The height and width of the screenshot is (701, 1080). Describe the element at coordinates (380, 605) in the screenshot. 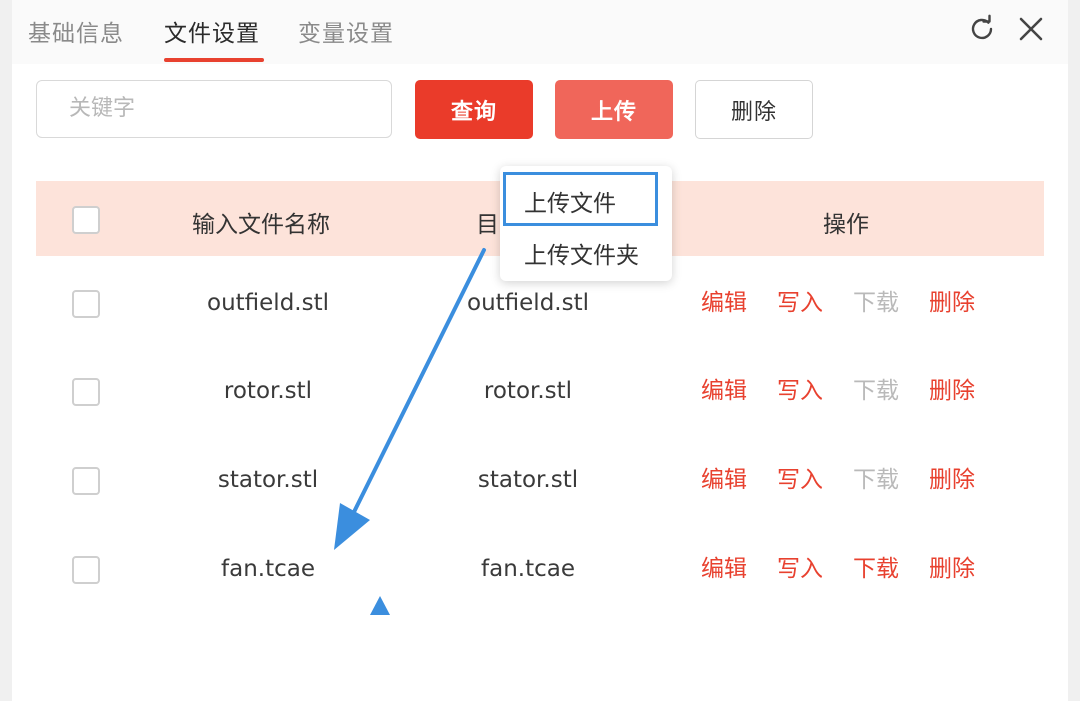

I see `triangle-marker-icon` at that location.